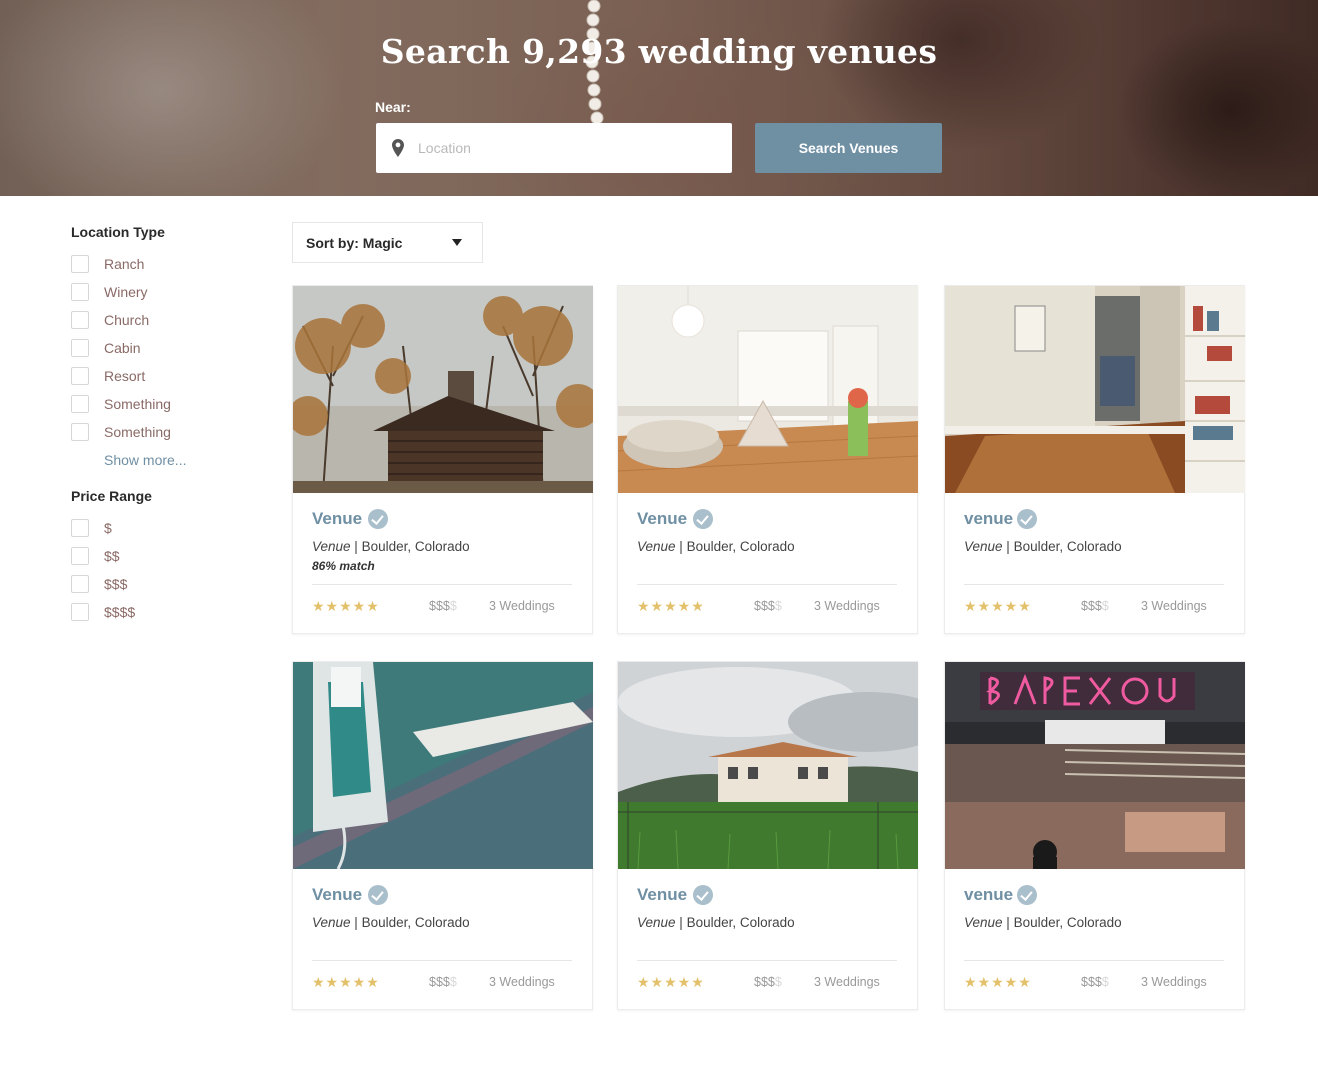  I want to click on search-venues-button: Search Venues, so click(848, 148).